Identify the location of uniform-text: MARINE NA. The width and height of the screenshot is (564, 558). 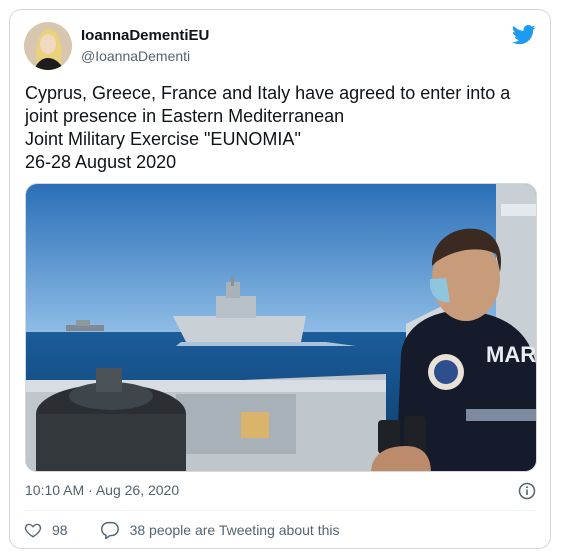
(511, 354).